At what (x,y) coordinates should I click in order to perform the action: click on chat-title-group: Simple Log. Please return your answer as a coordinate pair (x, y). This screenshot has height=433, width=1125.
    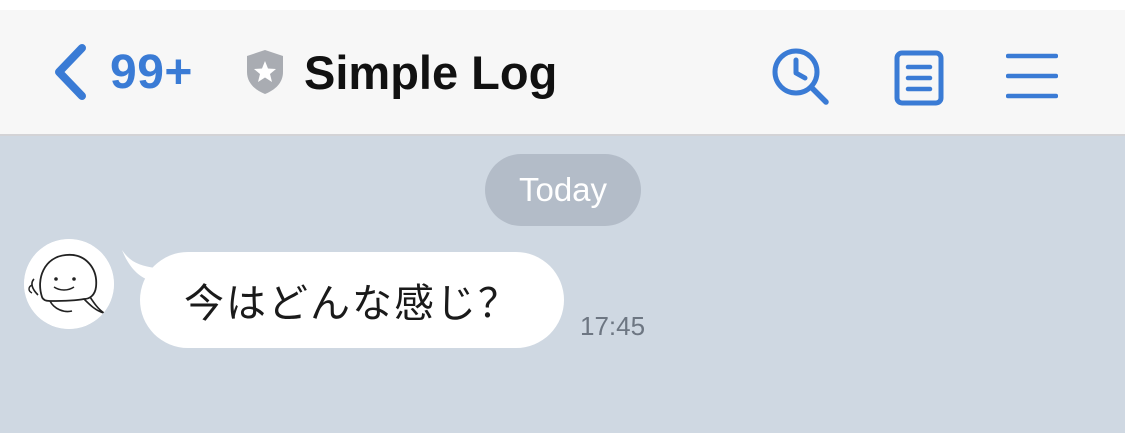
    Looking at the image, I should click on (400, 72).